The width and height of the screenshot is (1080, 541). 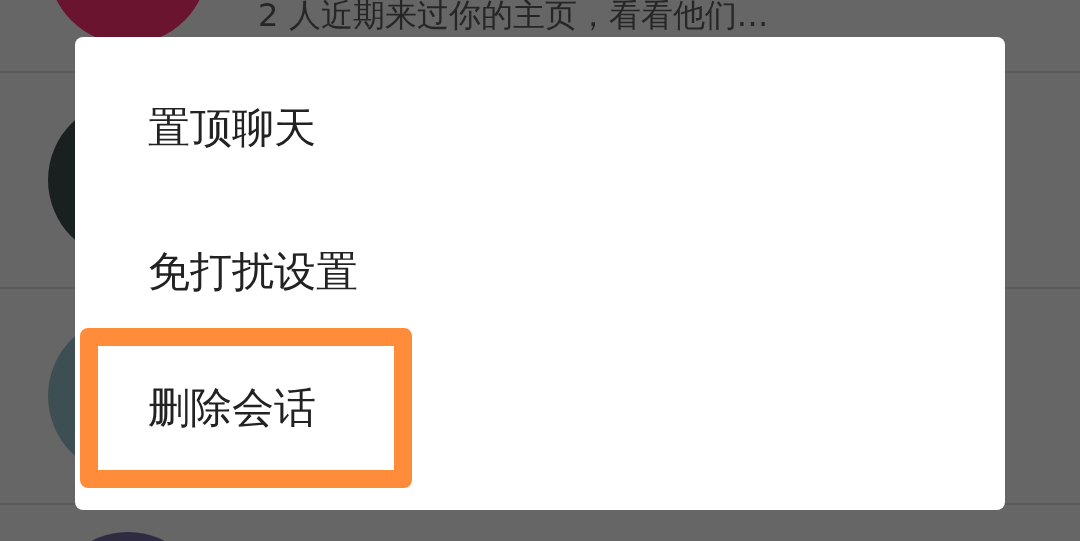 What do you see at coordinates (246, 408) in the screenshot?
I see `menu-item: 删除会话` at bounding box center [246, 408].